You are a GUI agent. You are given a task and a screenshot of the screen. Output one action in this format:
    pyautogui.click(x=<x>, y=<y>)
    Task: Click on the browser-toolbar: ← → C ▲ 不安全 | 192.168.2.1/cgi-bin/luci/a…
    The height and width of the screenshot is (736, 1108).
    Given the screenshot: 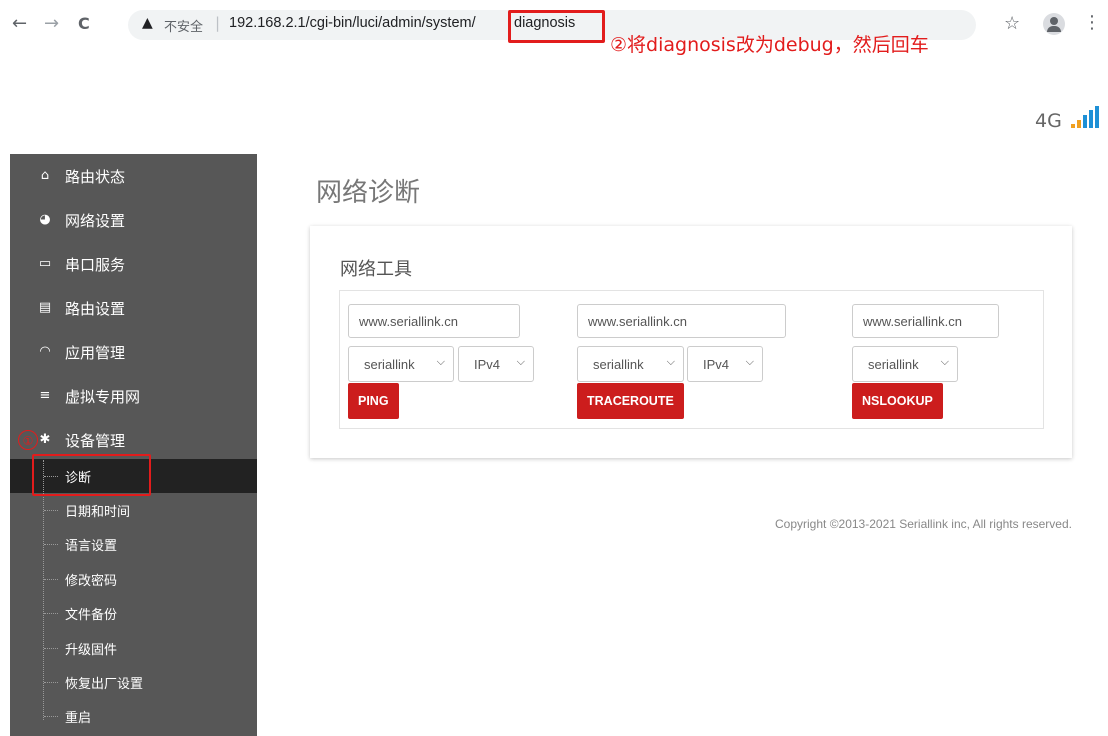 What is the action you would take?
    pyautogui.click(x=554, y=25)
    